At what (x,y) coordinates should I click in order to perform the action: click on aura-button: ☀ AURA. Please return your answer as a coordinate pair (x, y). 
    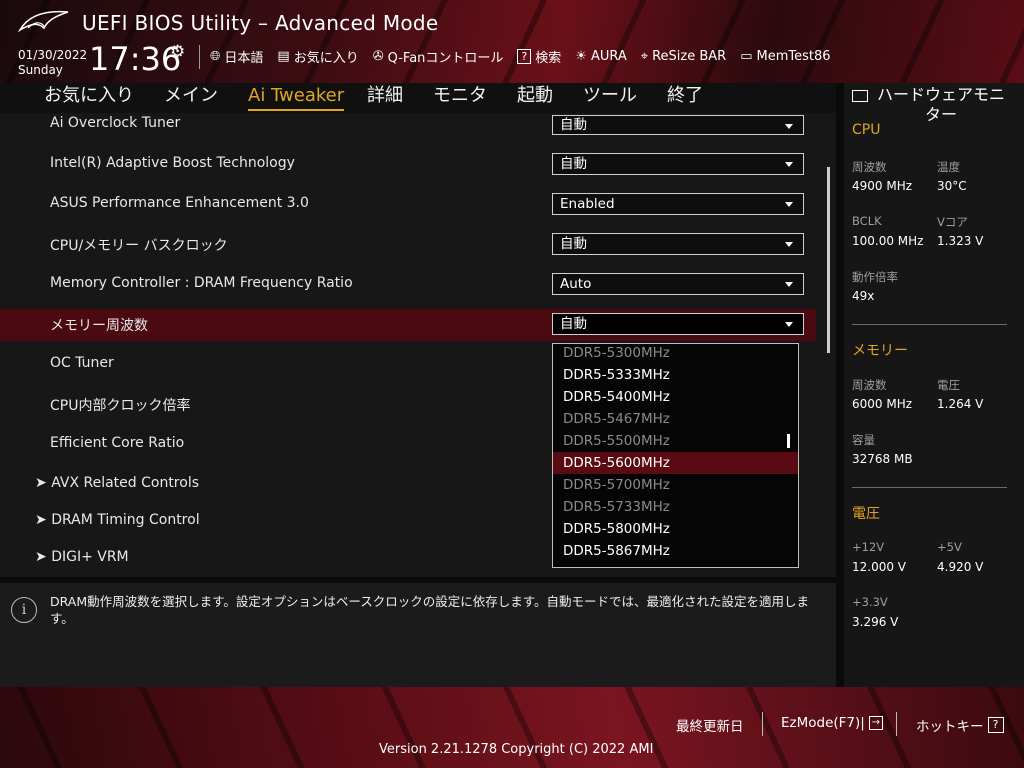
    Looking at the image, I should click on (600, 56).